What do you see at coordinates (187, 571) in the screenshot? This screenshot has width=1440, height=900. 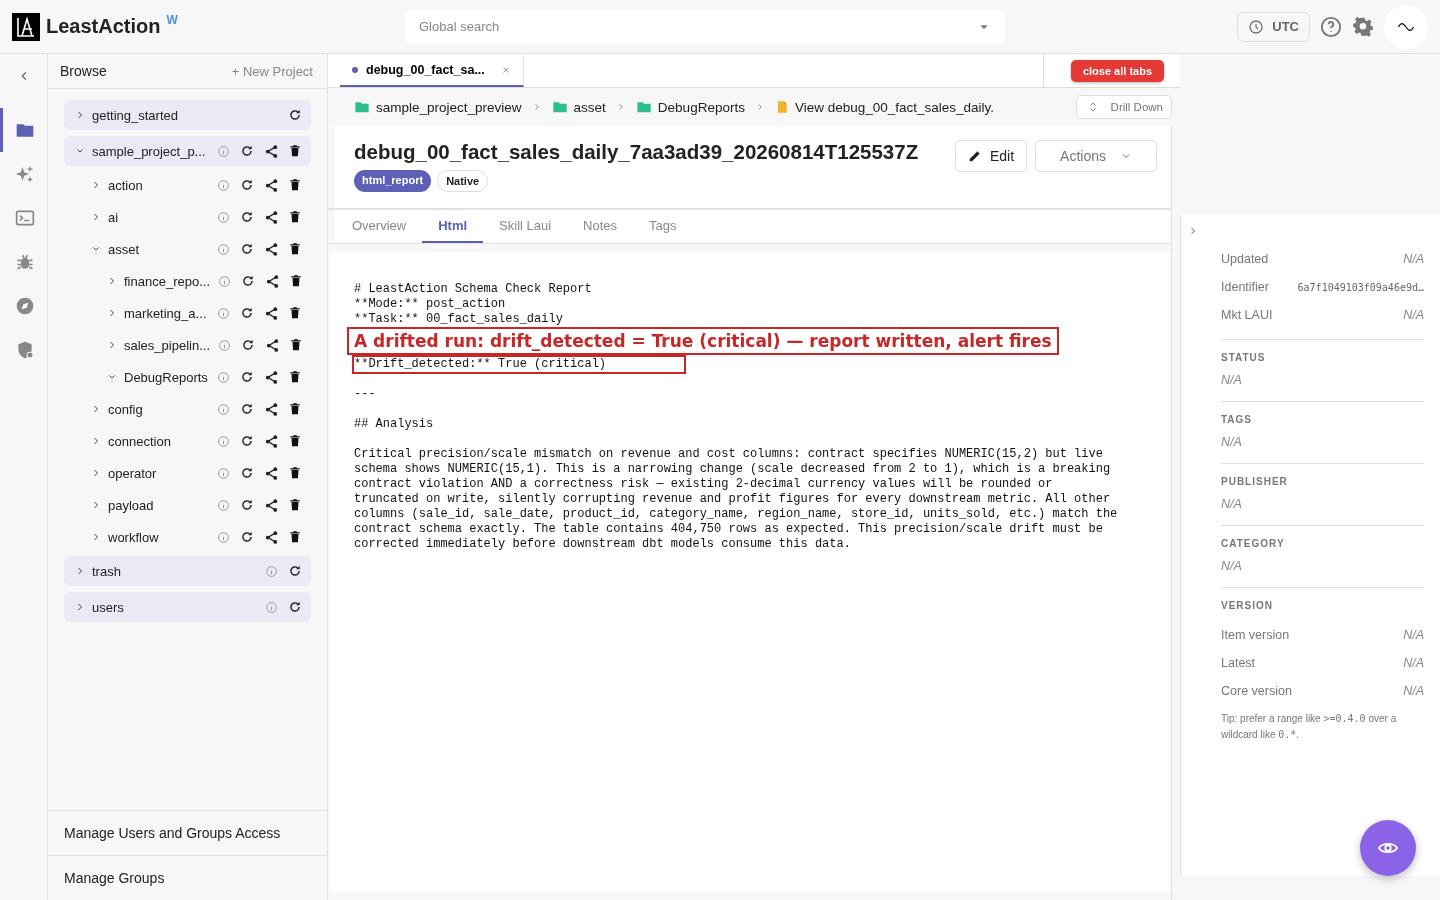 I see `tree-item: trash` at bounding box center [187, 571].